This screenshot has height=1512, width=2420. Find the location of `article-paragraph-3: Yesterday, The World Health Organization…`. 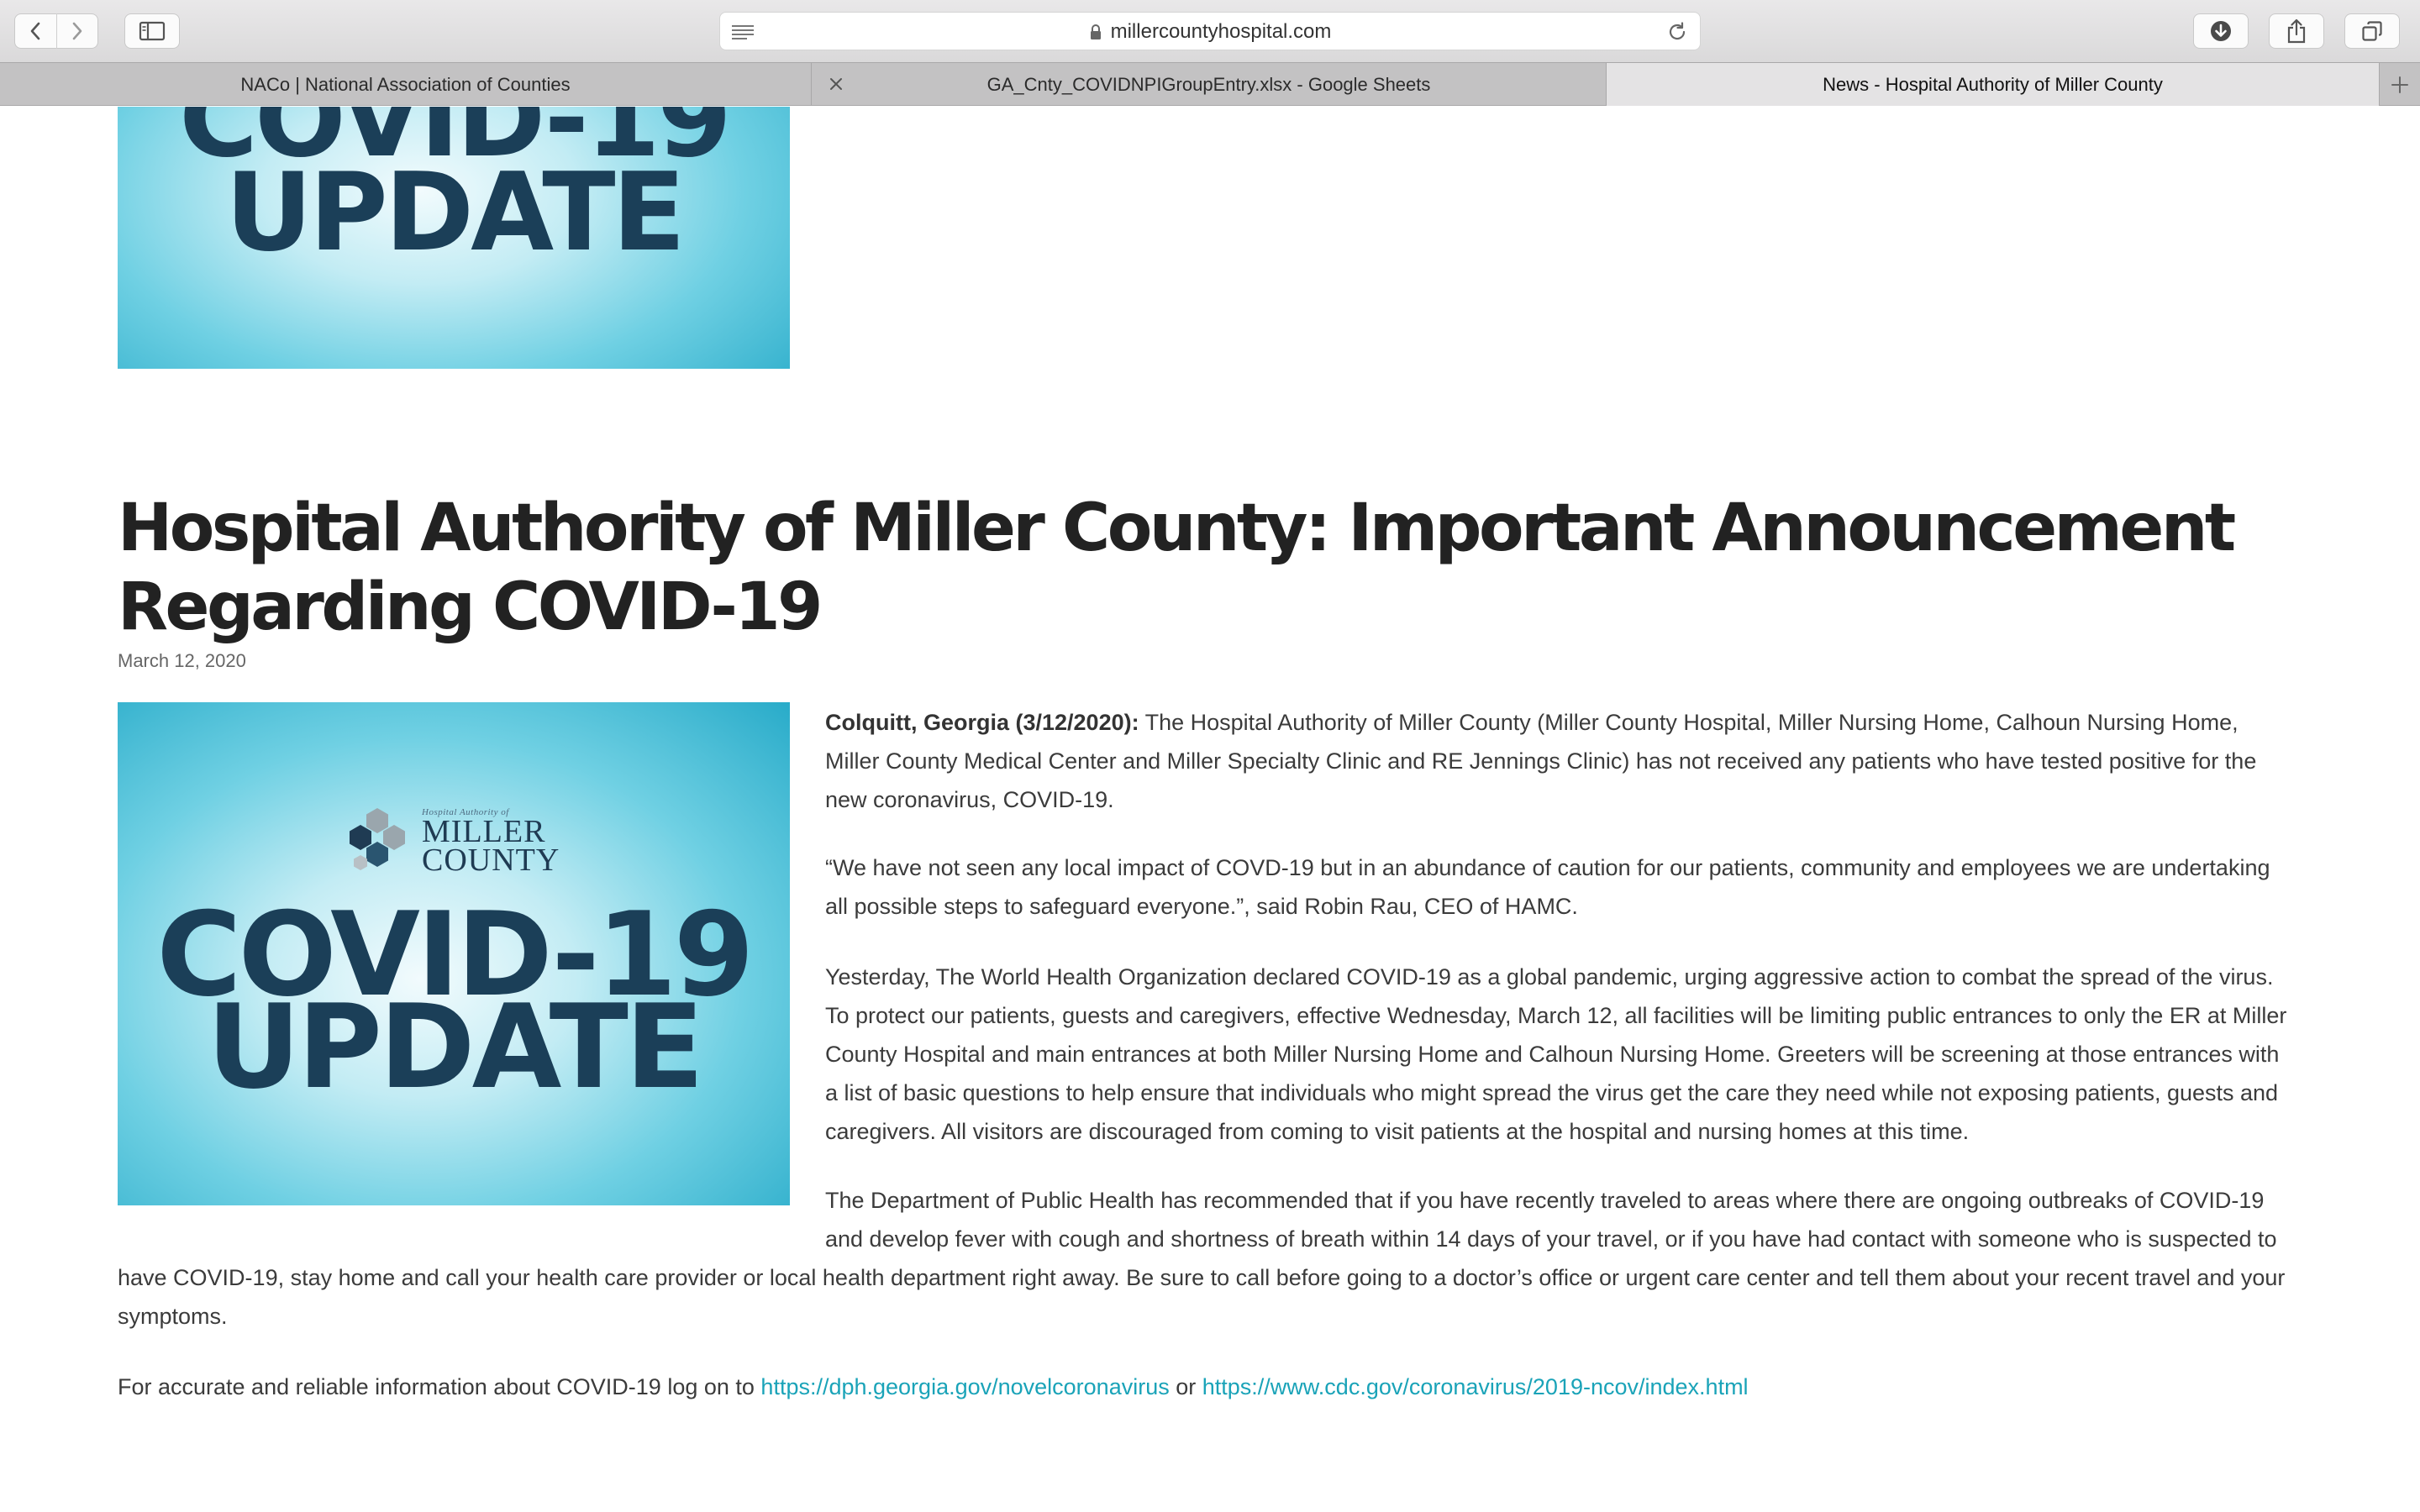

article-paragraph-3: Yesterday, The World Health Organization… is located at coordinates (1556, 1054).